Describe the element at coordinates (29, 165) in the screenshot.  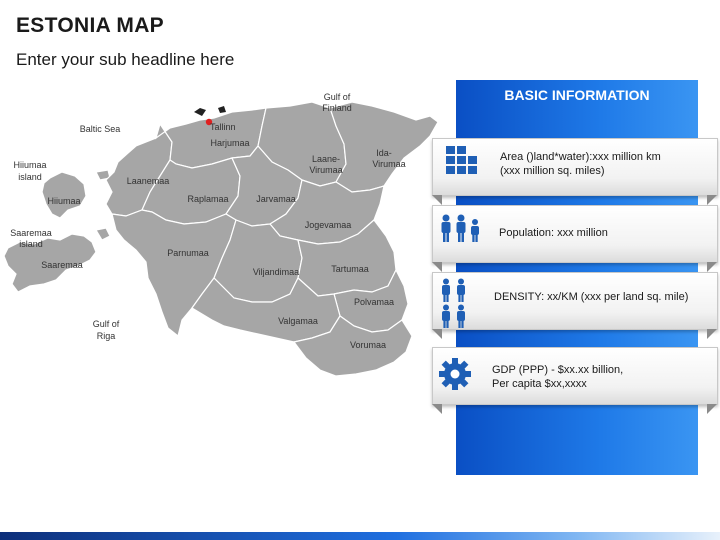
I see `label-hiiumaa-island-1: Hiiumaa` at that location.